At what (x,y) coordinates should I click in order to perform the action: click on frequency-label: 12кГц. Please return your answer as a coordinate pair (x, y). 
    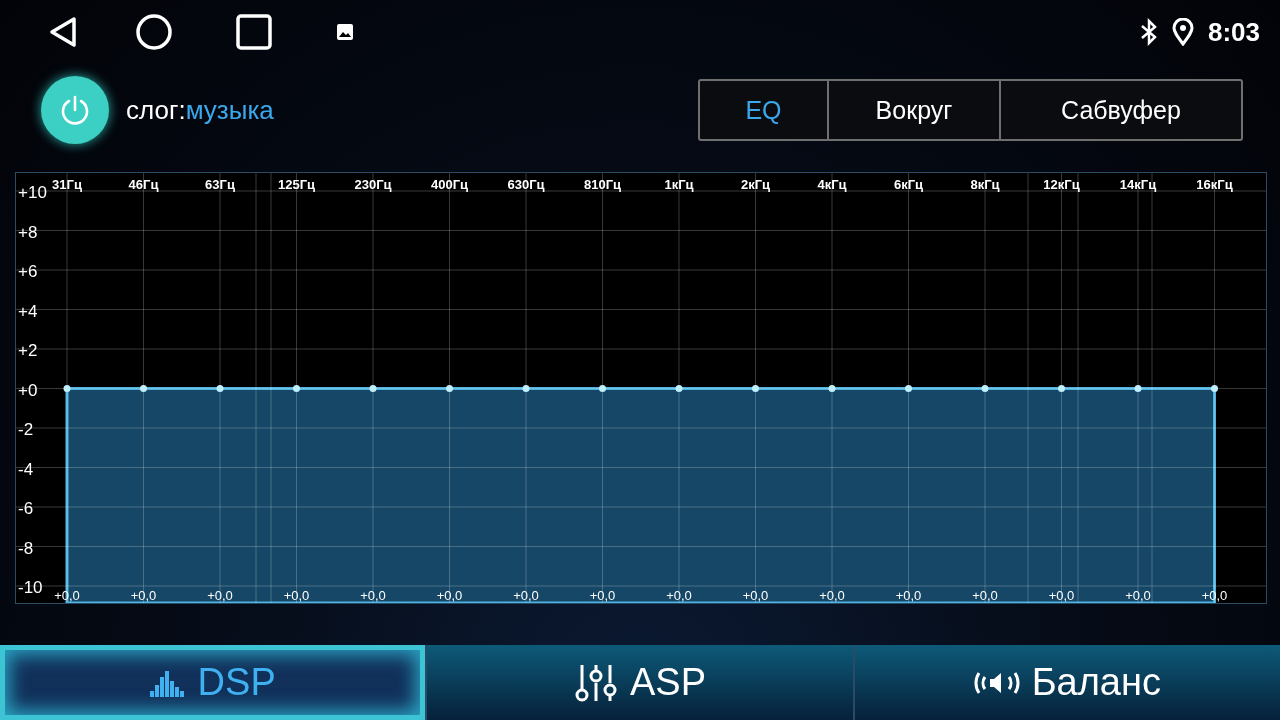
    Looking at the image, I should click on (1061, 184).